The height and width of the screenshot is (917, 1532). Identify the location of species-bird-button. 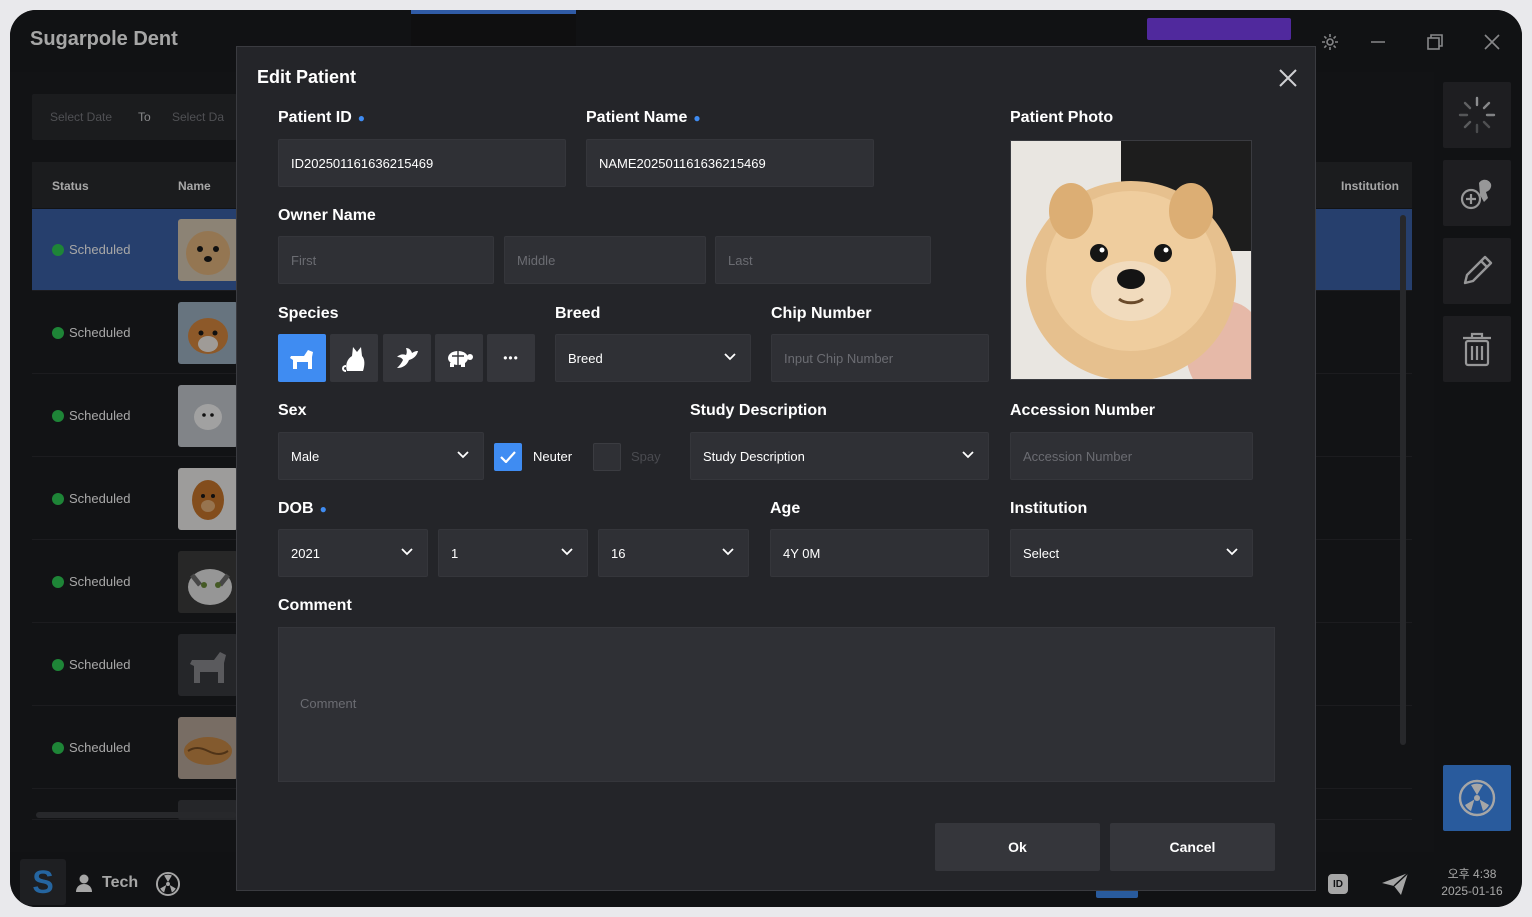
(407, 358).